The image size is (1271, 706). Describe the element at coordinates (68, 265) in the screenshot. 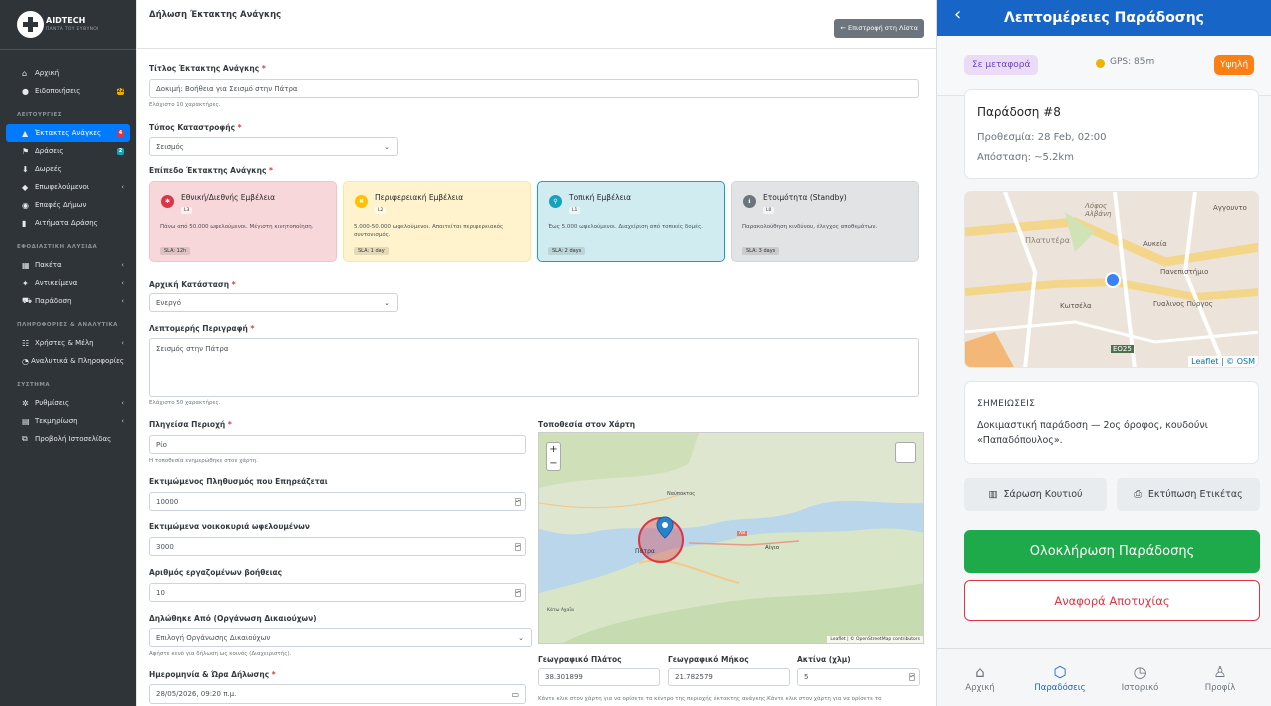

I see `sidebar-item-8: ▦ Πακέτα ‹` at that location.